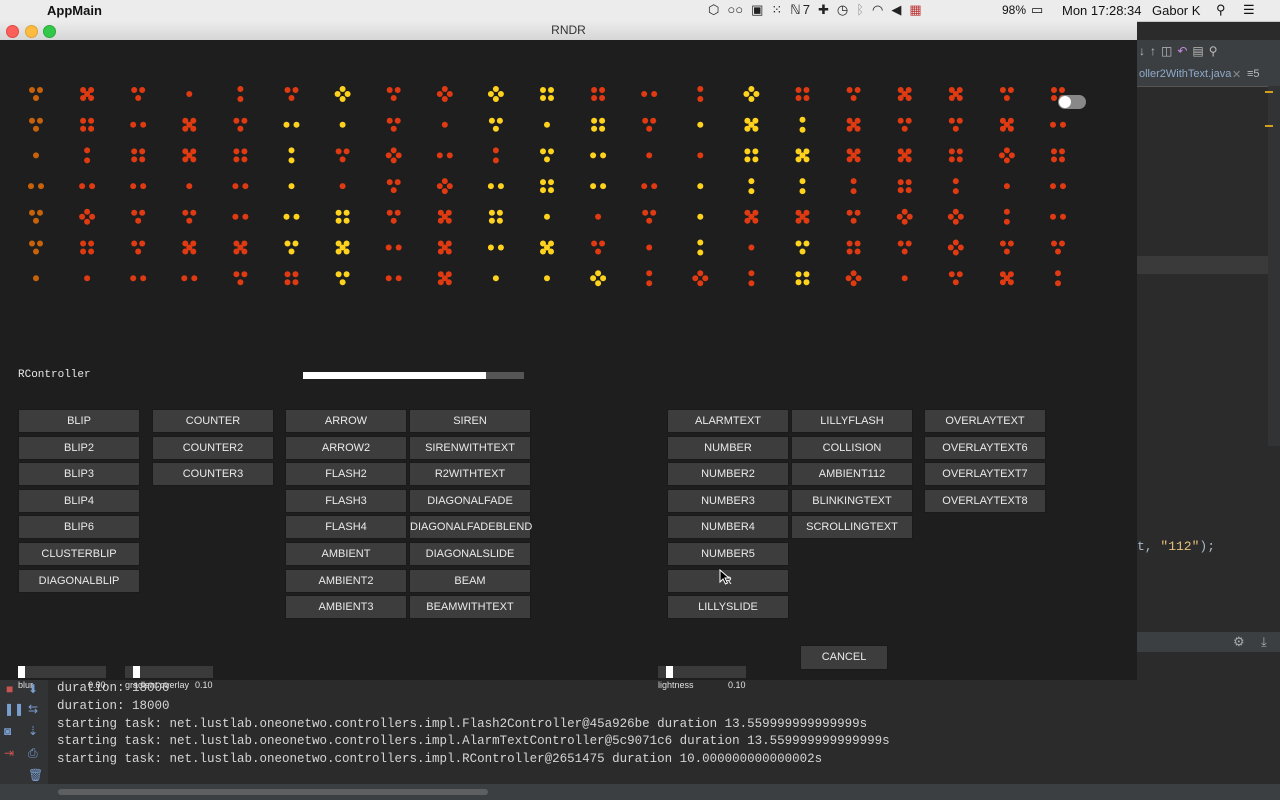 The width and height of the screenshot is (1280, 800). Describe the element at coordinates (74, 10) in the screenshot. I see `app-menu-name: AppMain` at that location.